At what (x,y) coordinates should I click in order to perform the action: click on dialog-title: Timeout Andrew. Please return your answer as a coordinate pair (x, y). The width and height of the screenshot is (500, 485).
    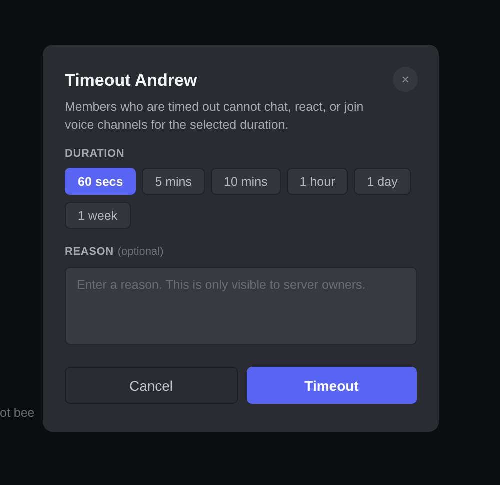
    Looking at the image, I should click on (131, 80).